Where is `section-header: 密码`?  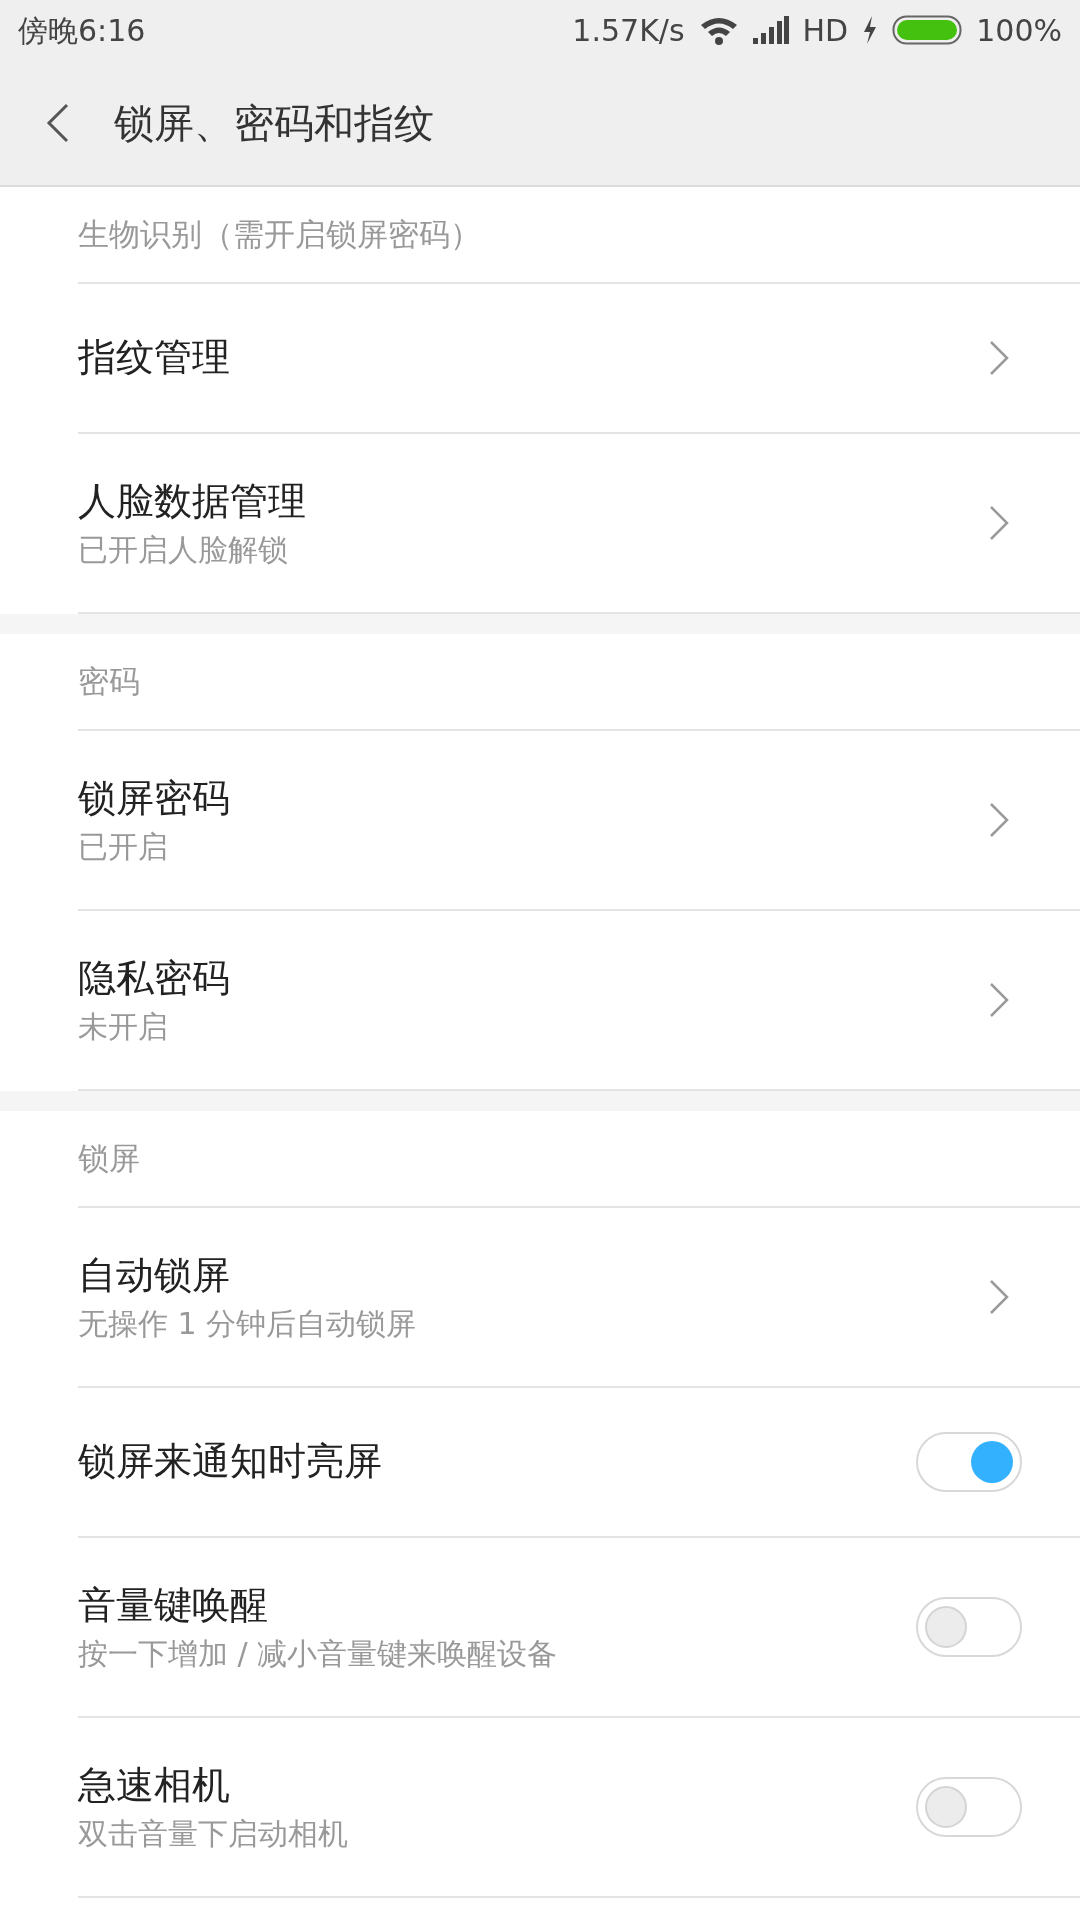
section-header: 密码 is located at coordinates (109, 682).